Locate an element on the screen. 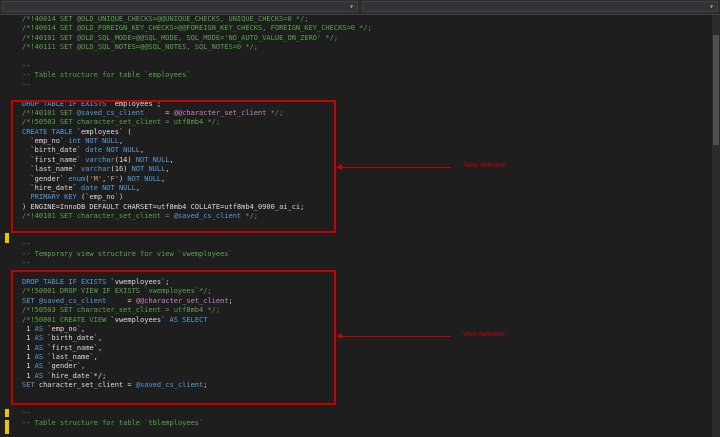  object-type-dropdown: ▾ is located at coordinates (180, 6).